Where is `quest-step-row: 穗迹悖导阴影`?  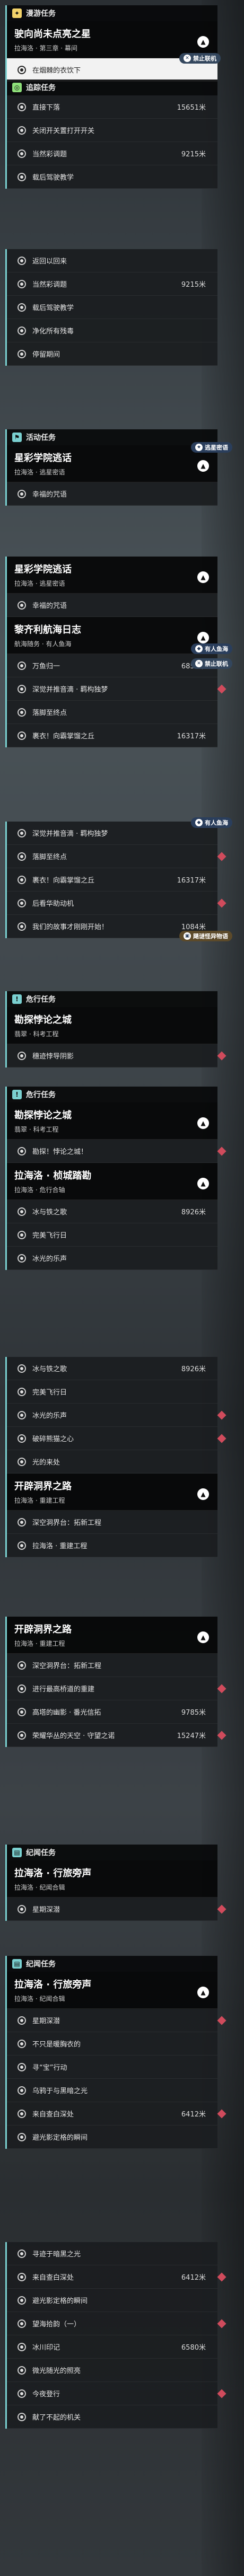 quest-step-row: 穗迹悖导阴影 is located at coordinates (117, 1056).